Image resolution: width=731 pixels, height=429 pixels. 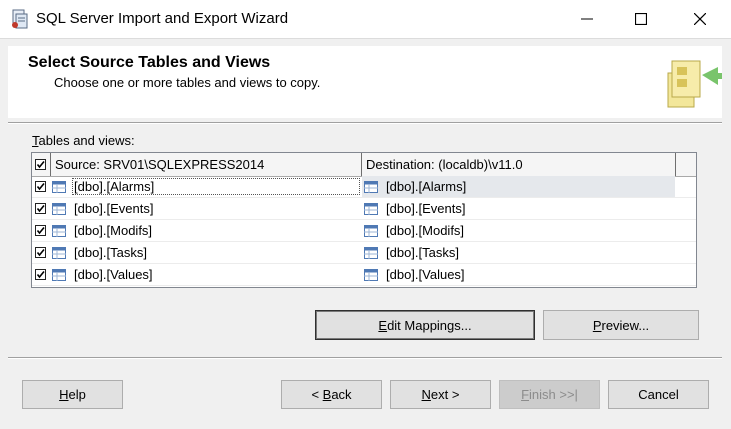 I want to click on destination-table-name: [dbo].[Values], so click(x=425, y=274).